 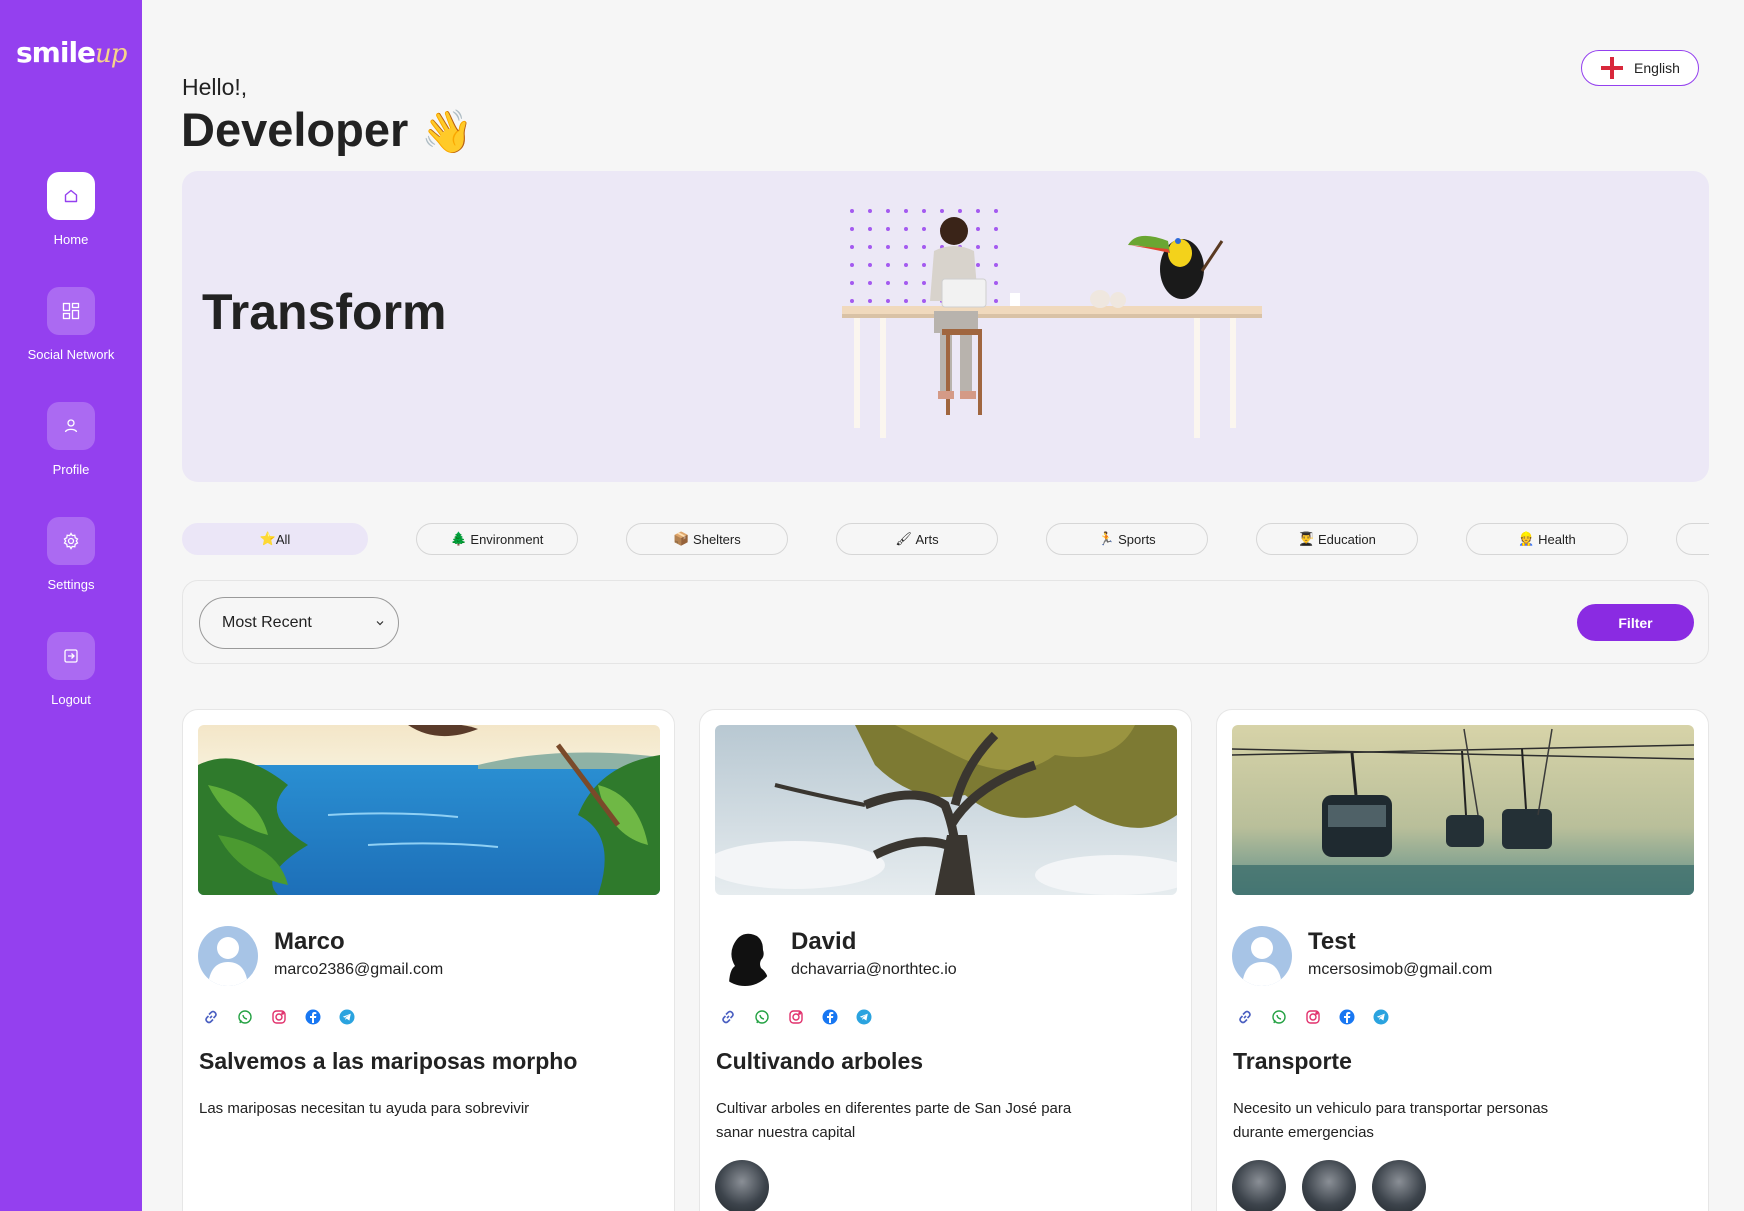 I want to click on sidebar-item-settings: Settings, so click(x=71, y=554).